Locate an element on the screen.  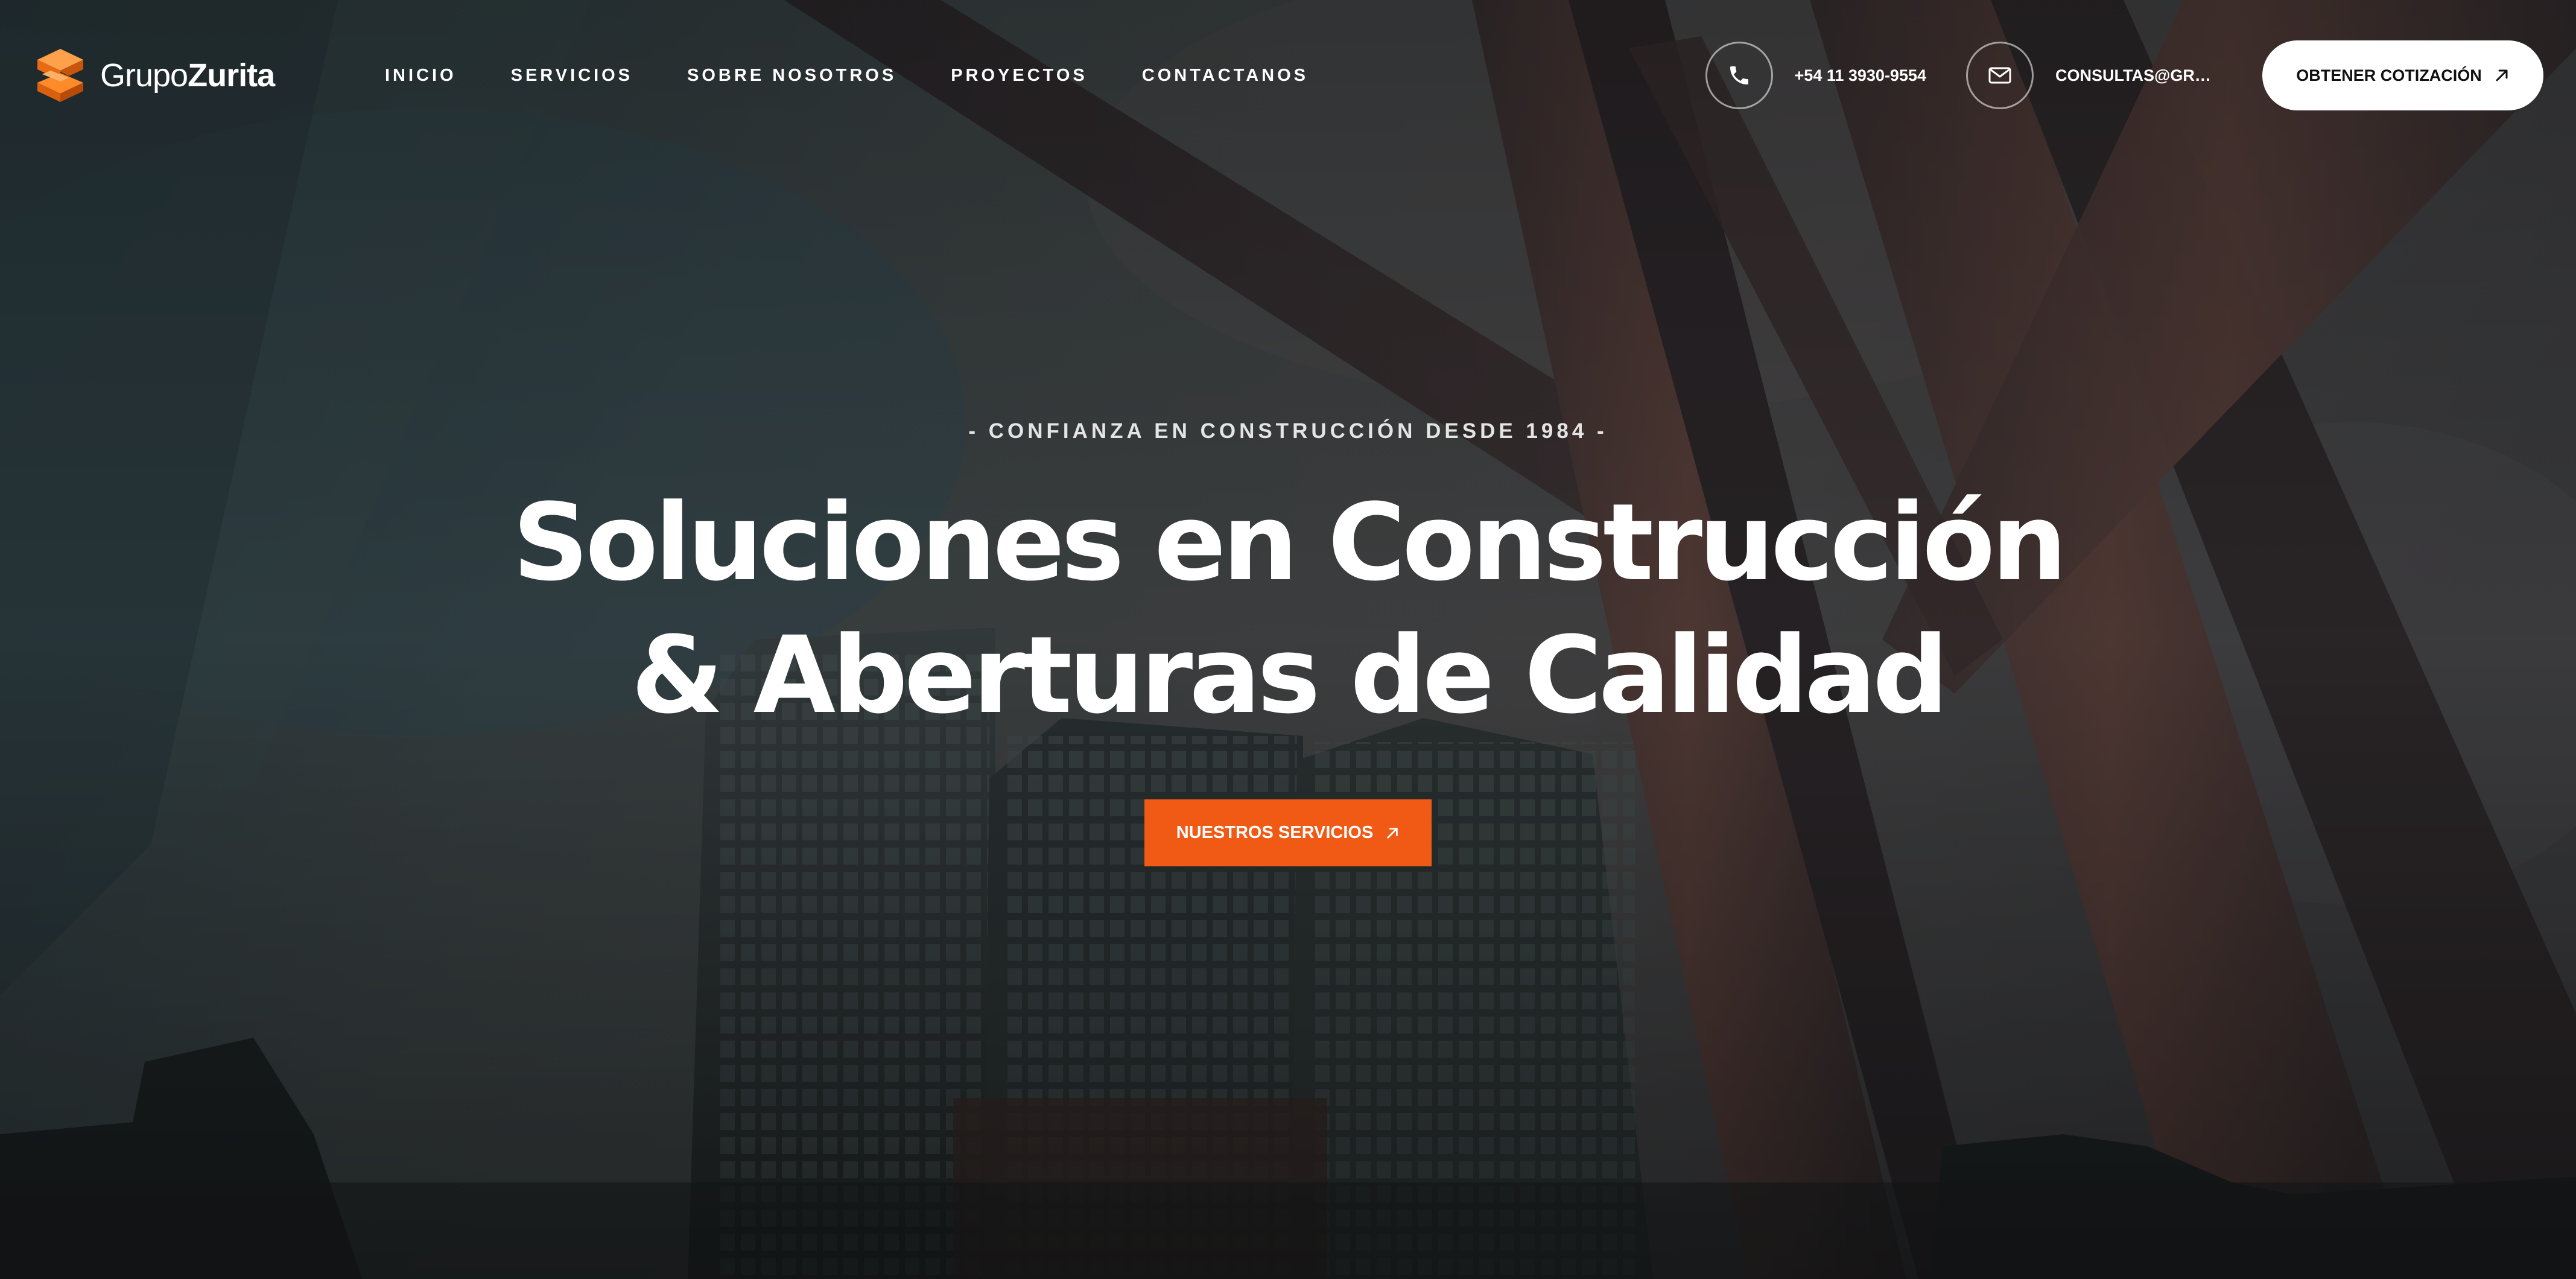
brand-name-light: Grupo is located at coordinates (144, 75).